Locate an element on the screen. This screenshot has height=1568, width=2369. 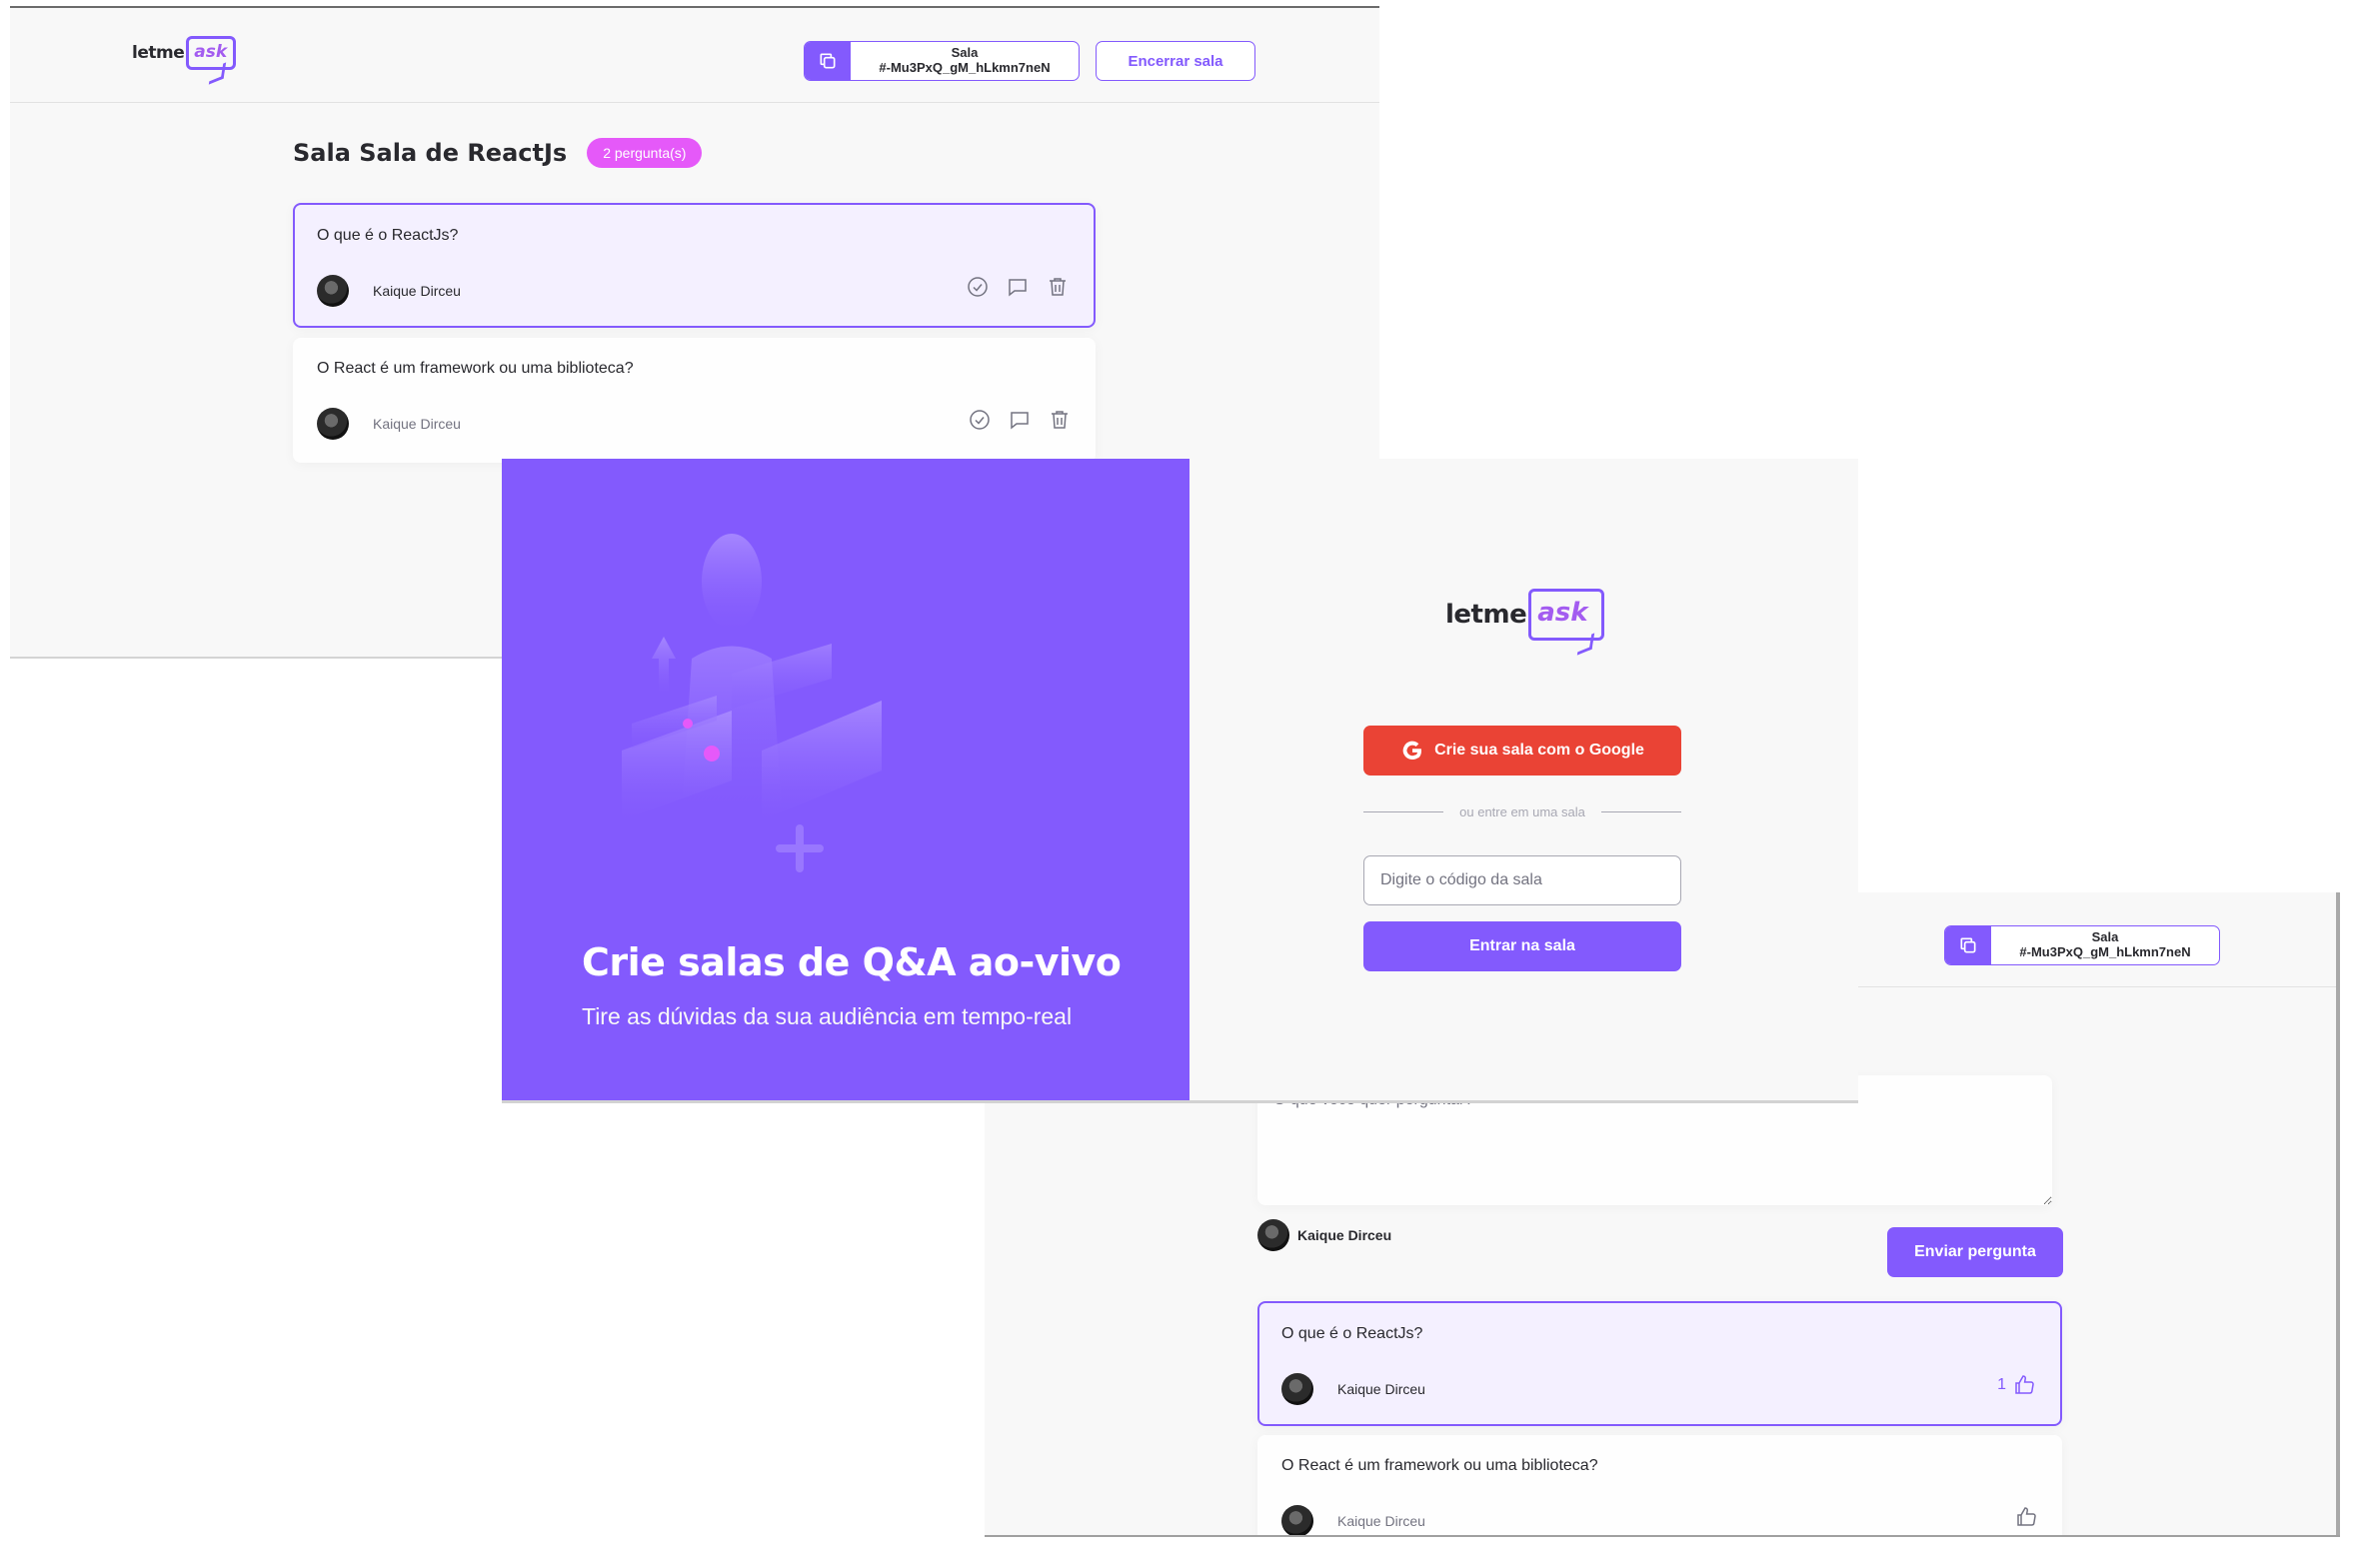
send-question-button: Enviar pergunta is located at coordinates (1975, 1252).